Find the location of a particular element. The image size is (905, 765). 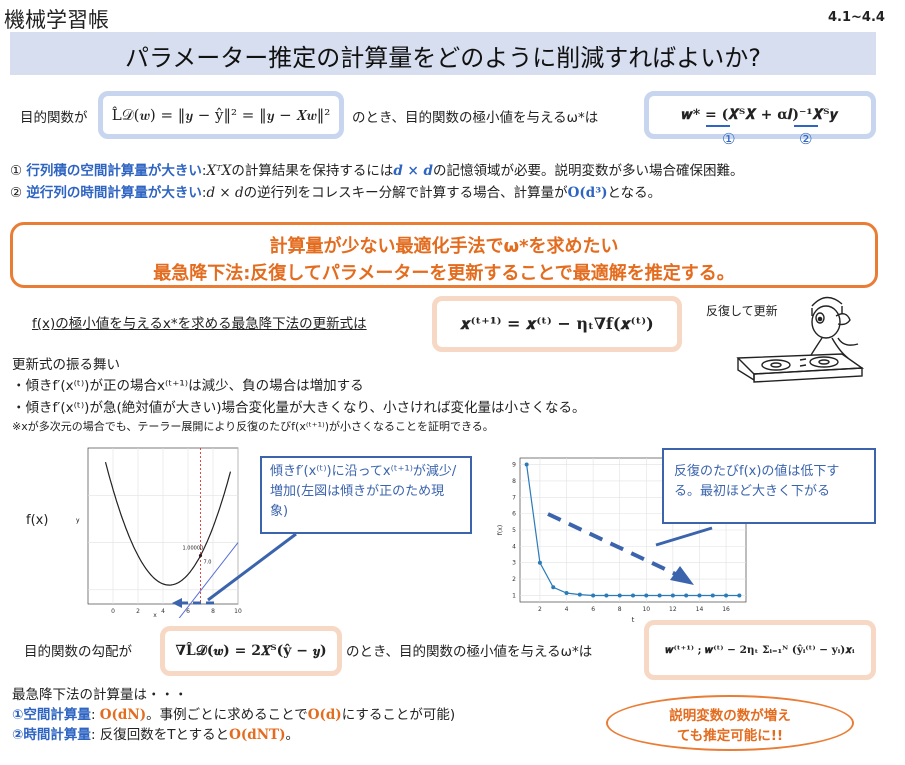

cost-time-sep: : is located at coordinates (95, 735).